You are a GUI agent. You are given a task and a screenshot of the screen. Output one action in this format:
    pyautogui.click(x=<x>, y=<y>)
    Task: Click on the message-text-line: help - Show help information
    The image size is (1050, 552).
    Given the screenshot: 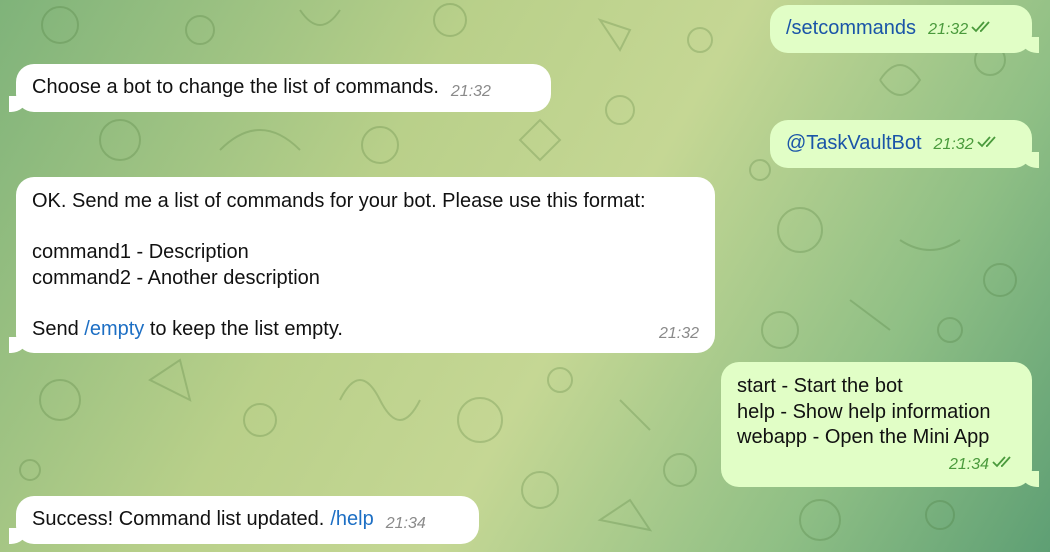 What is the action you would take?
    pyautogui.click(x=864, y=411)
    